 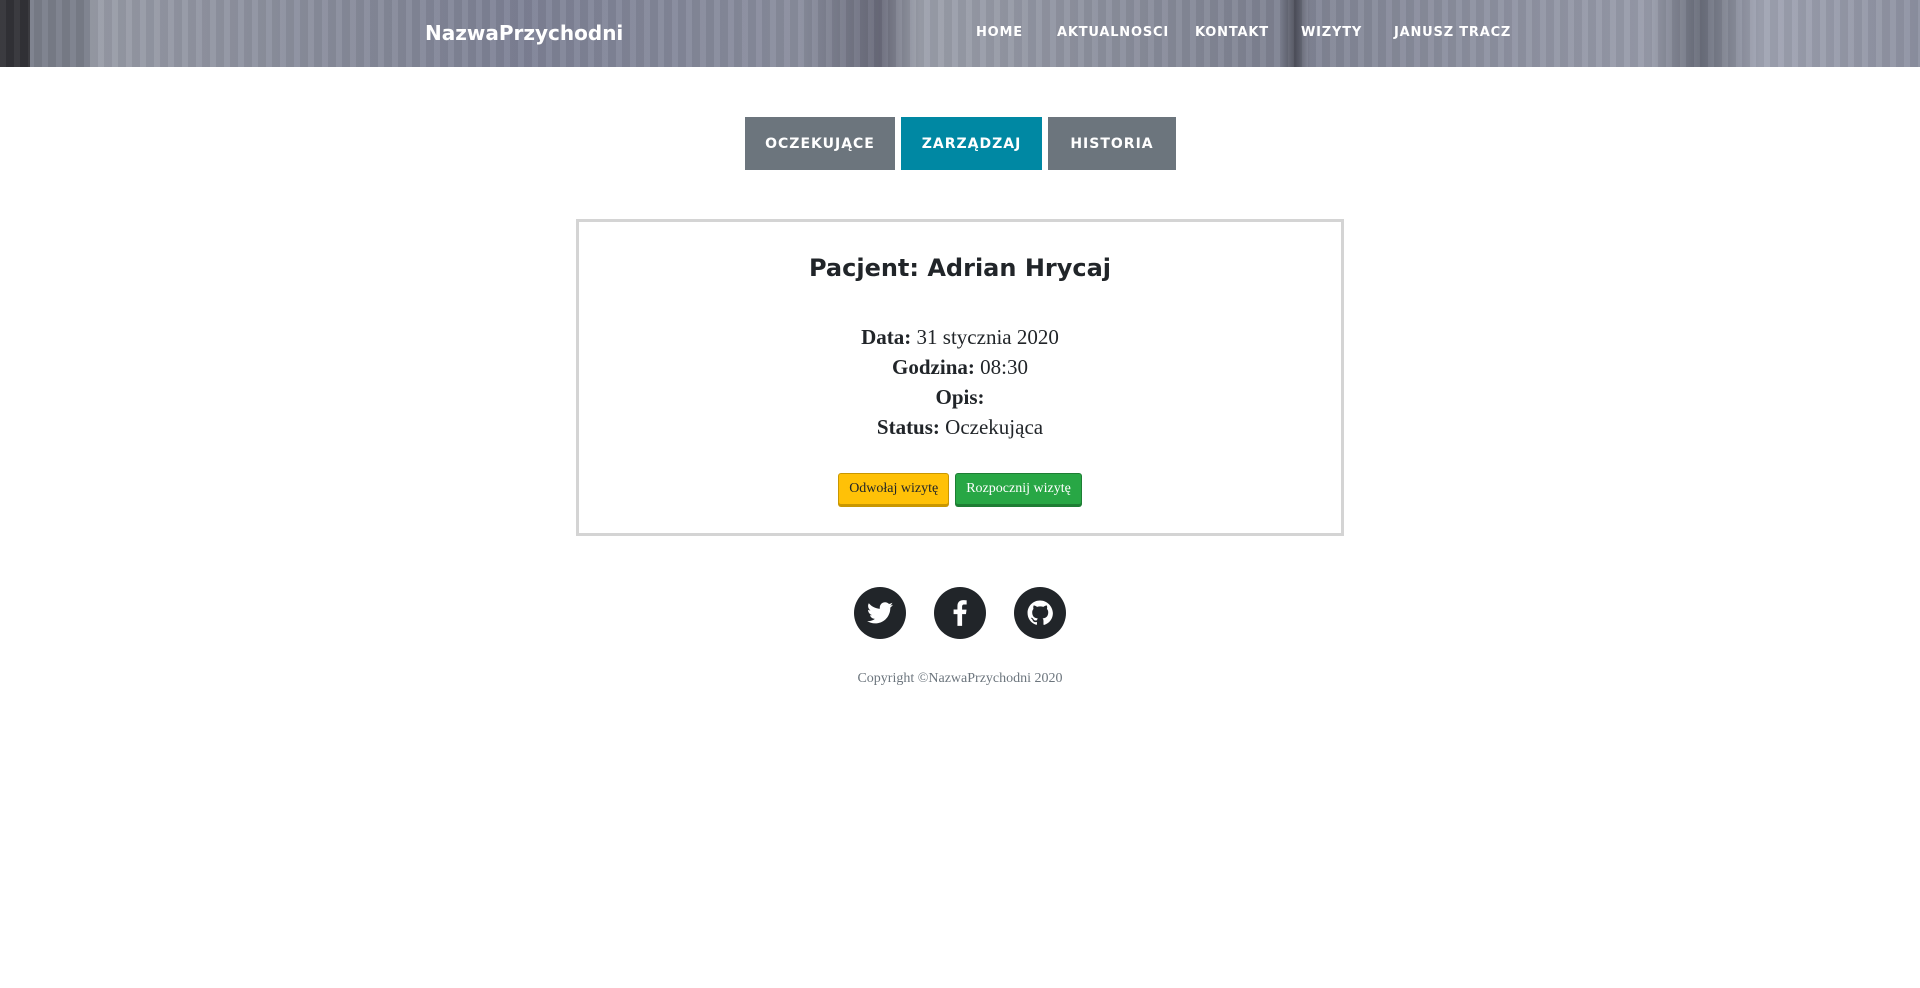 I want to click on visit-date-value: 31 stycznia 2020, so click(x=987, y=337).